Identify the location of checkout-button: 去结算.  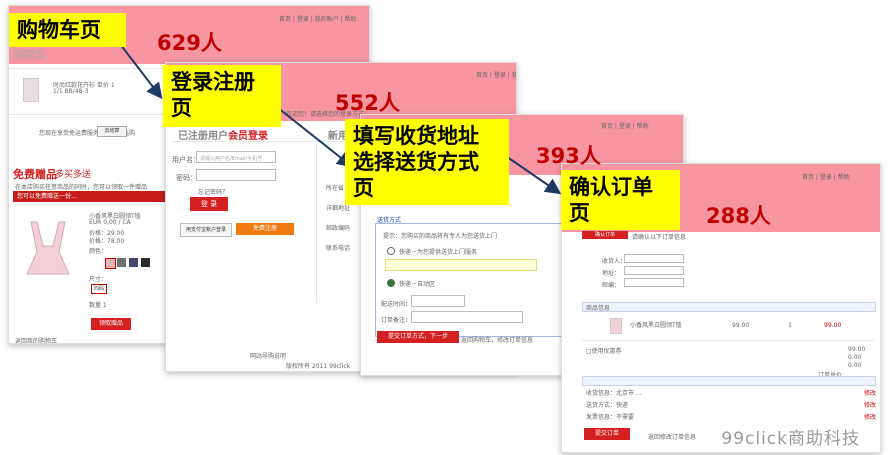
(112, 131).